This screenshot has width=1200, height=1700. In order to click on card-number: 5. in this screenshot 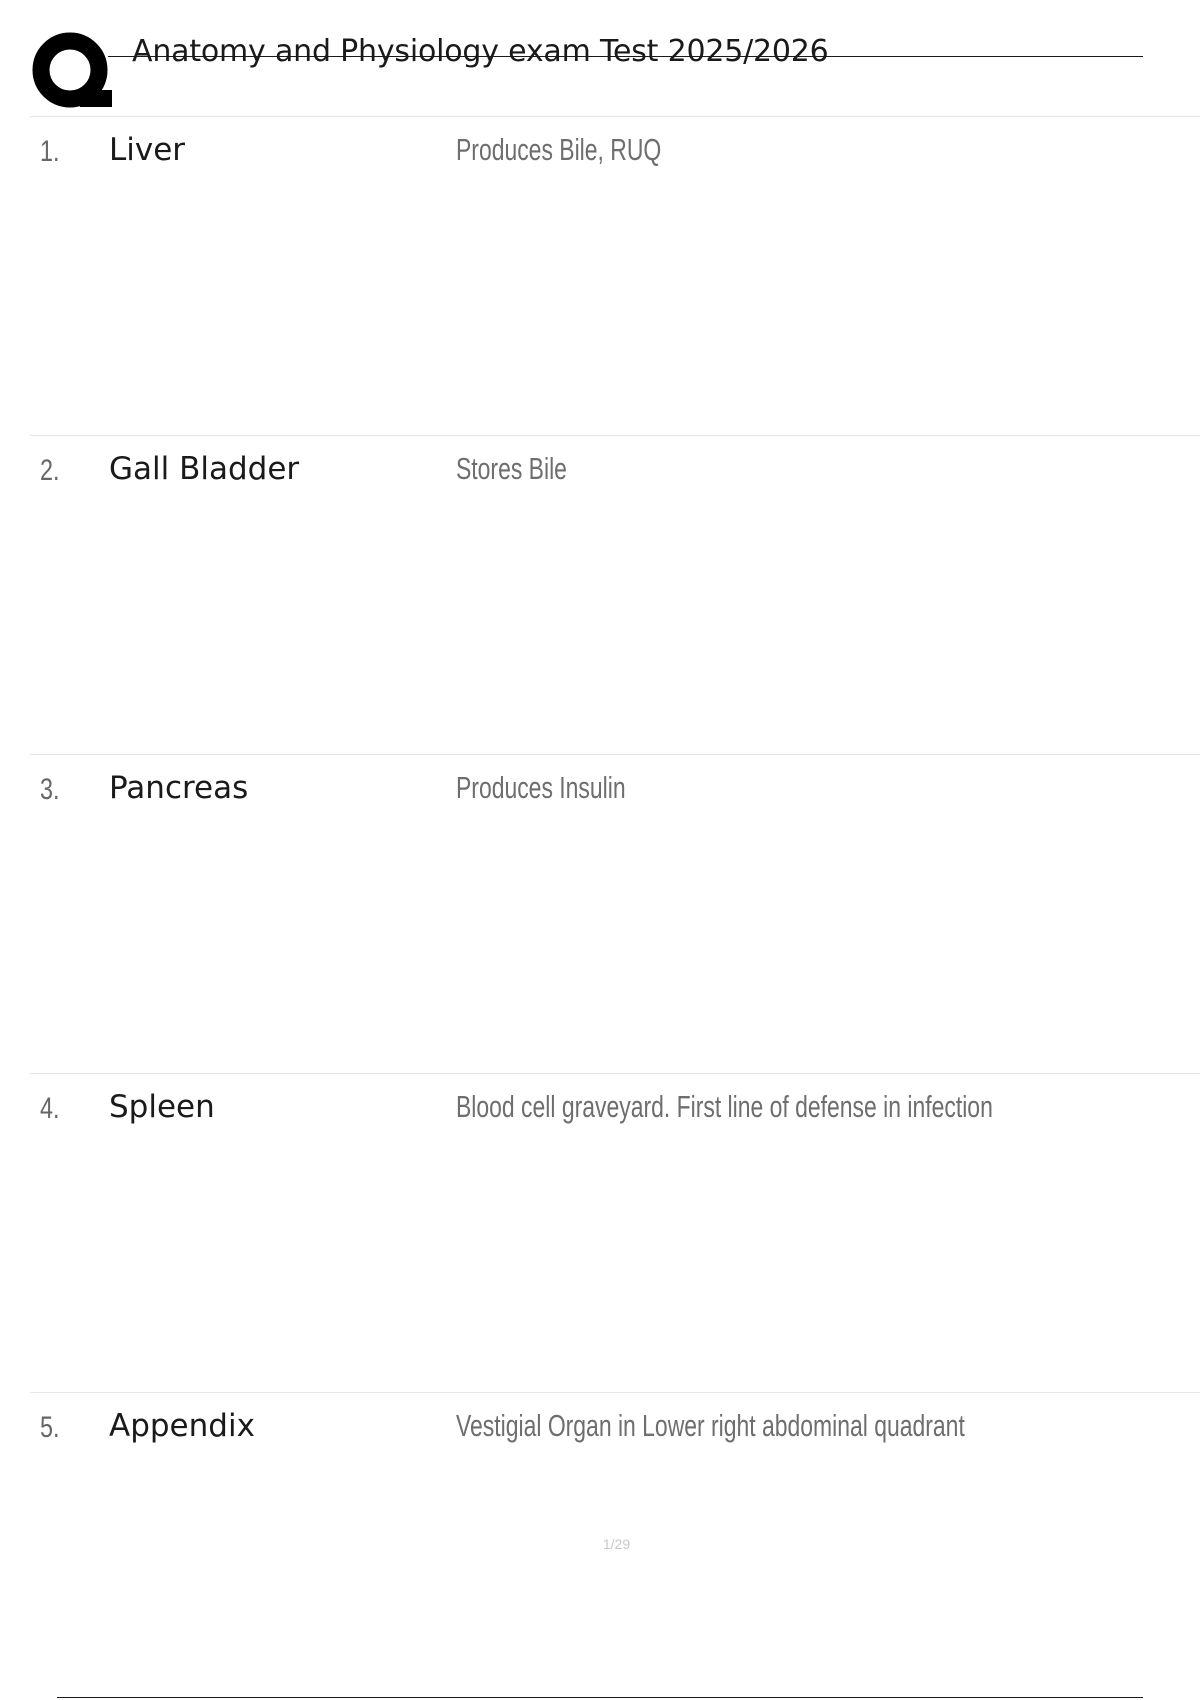, I will do `click(50, 1427)`.